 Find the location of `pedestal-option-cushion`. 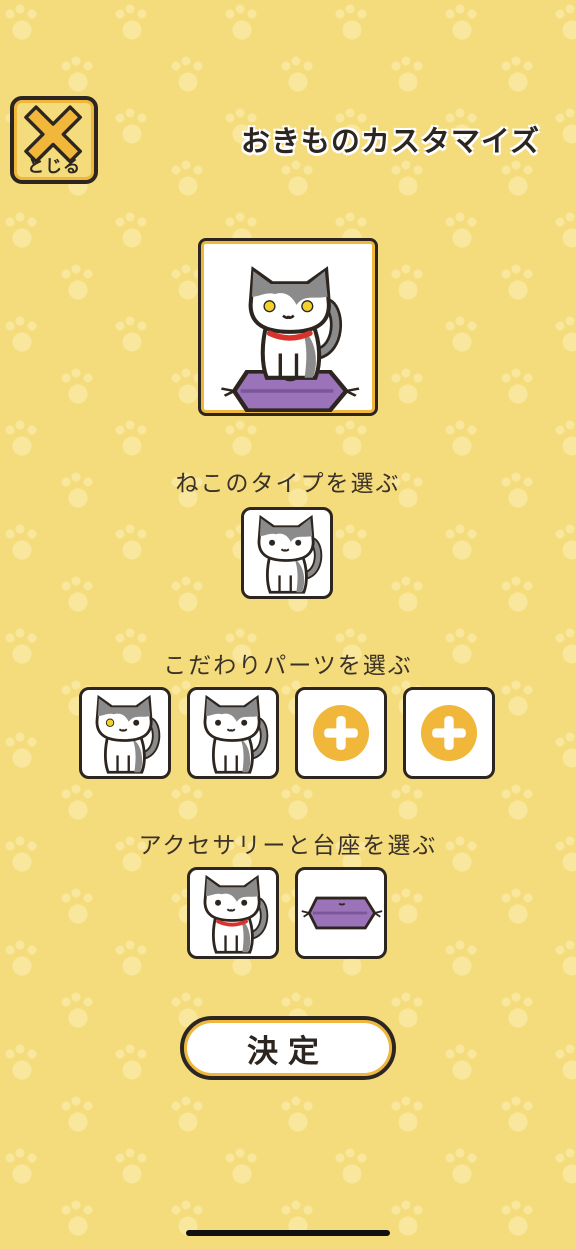

pedestal-option-cushion is located at coordinates (341, 913).